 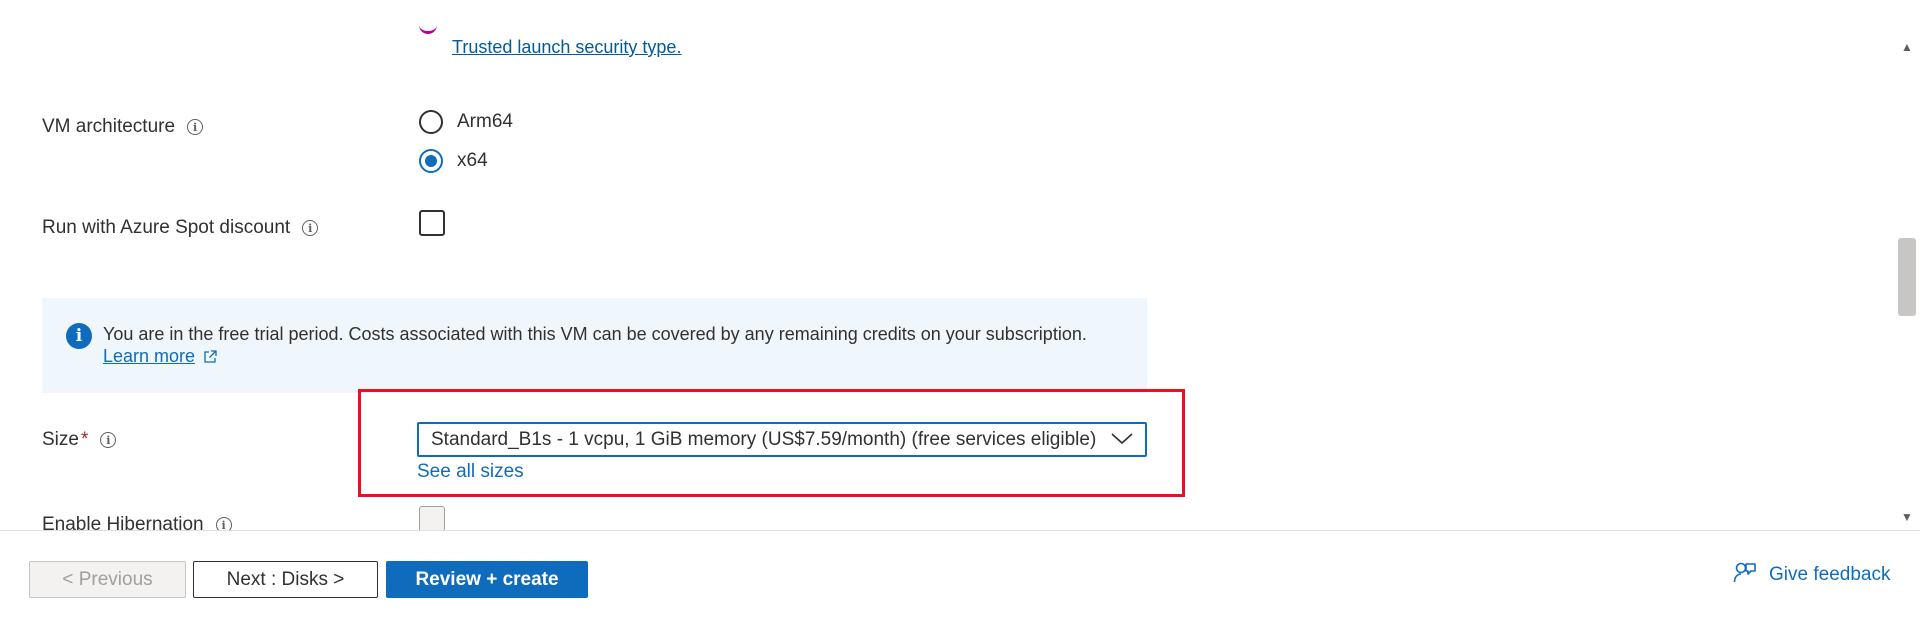 What do you see at coordinates (428, 28) in the screenshot?
I see `security-icon-partial` at bounding box center [428, 28].